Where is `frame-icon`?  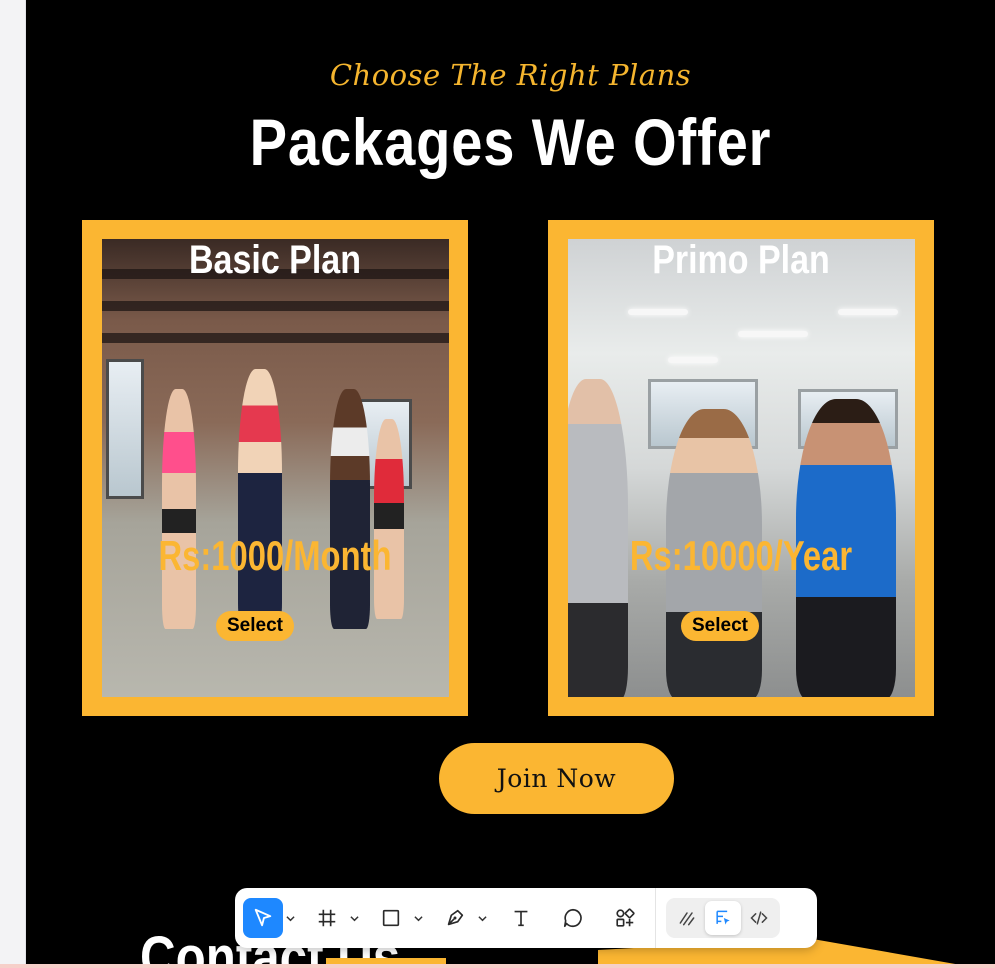
frame-icon is located at coordinates (327, 918).